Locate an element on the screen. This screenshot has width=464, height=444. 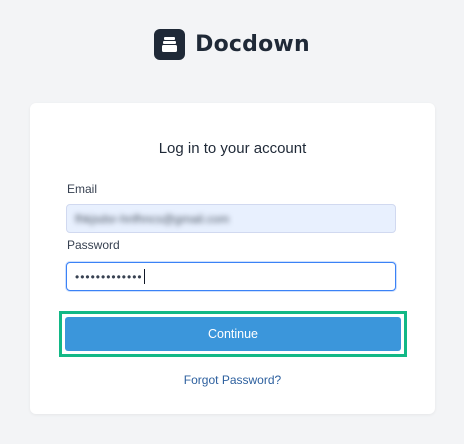
email-field: fhkjsdsr-hnfhncs@gmail.com is located at coordinates (231, 218).